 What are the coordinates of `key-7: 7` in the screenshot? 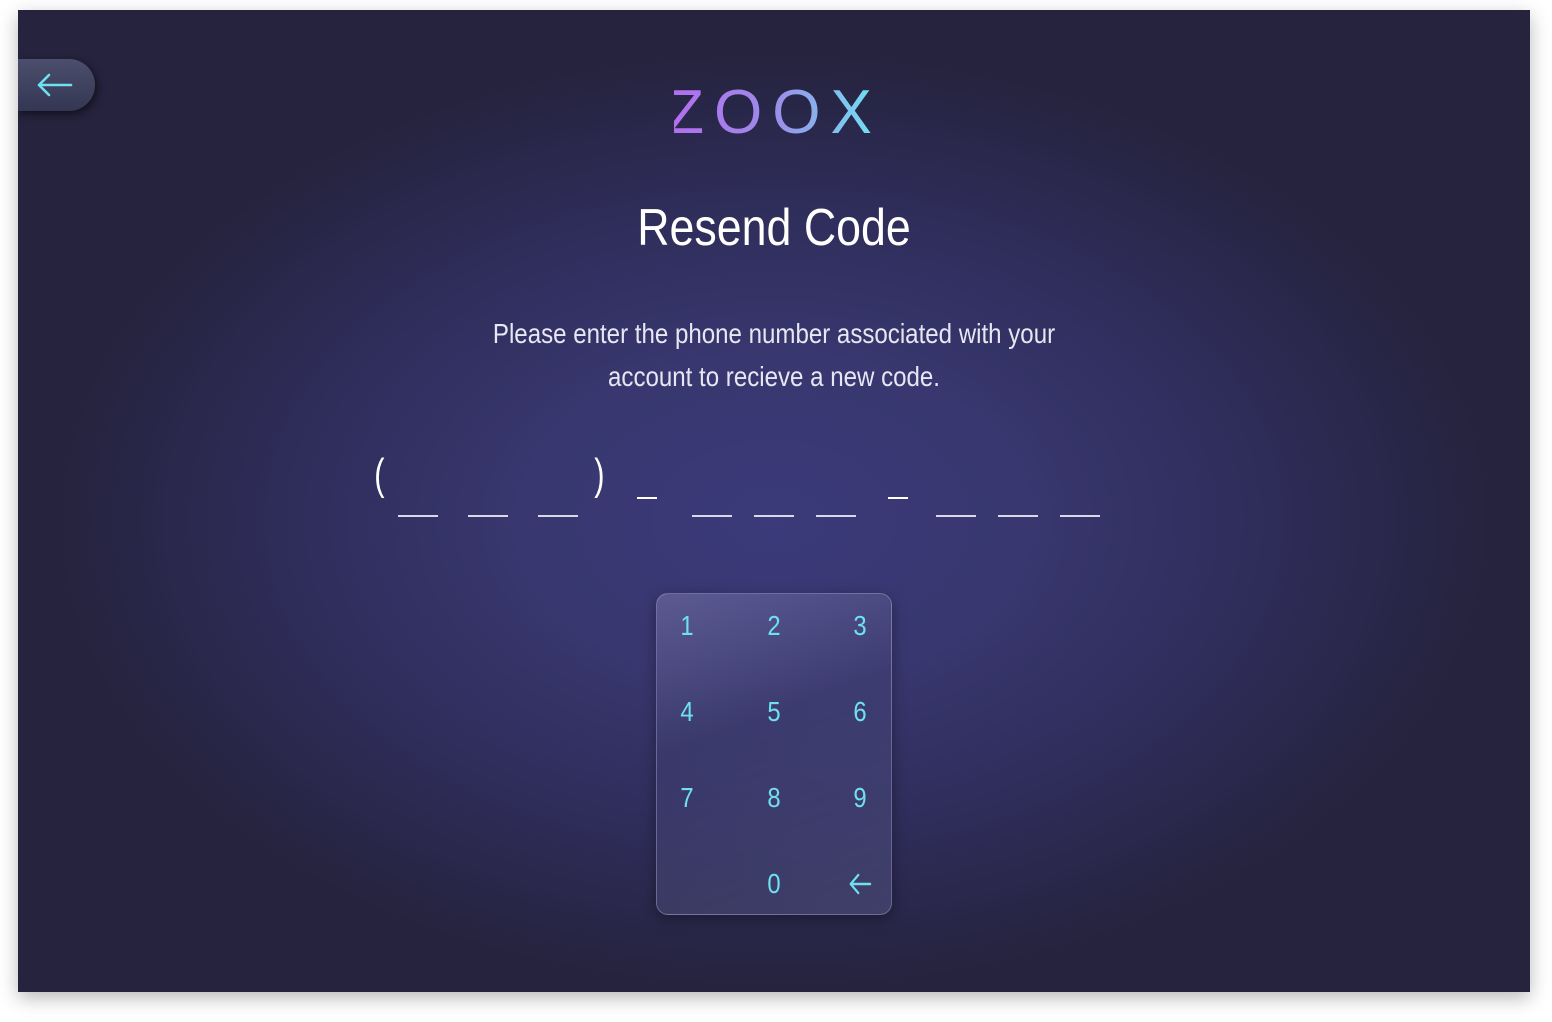 It's located at (687, 798).